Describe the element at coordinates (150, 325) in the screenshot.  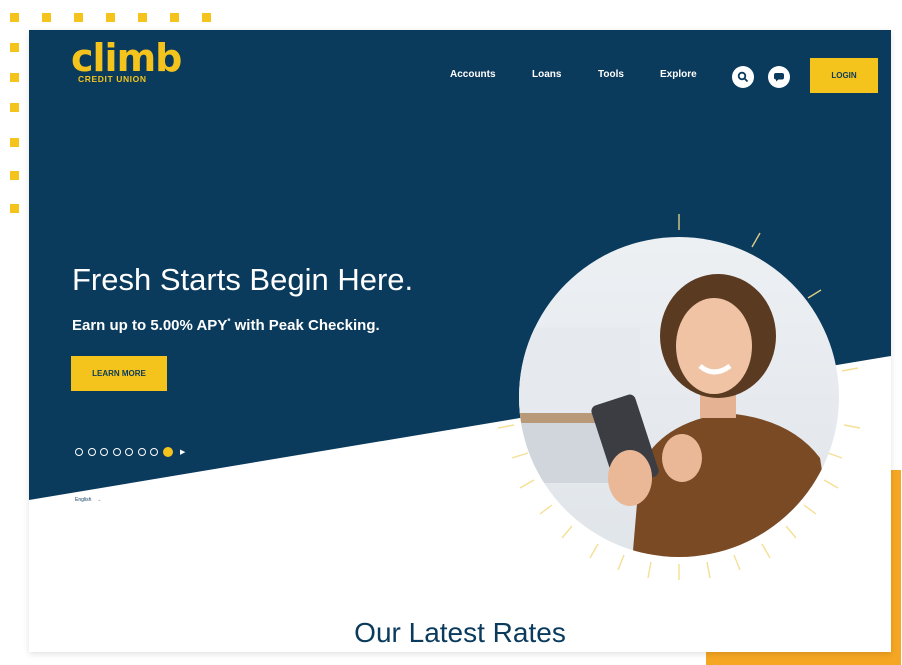
I see `subhead-main: Earn up to 5.00% APY` at that location.